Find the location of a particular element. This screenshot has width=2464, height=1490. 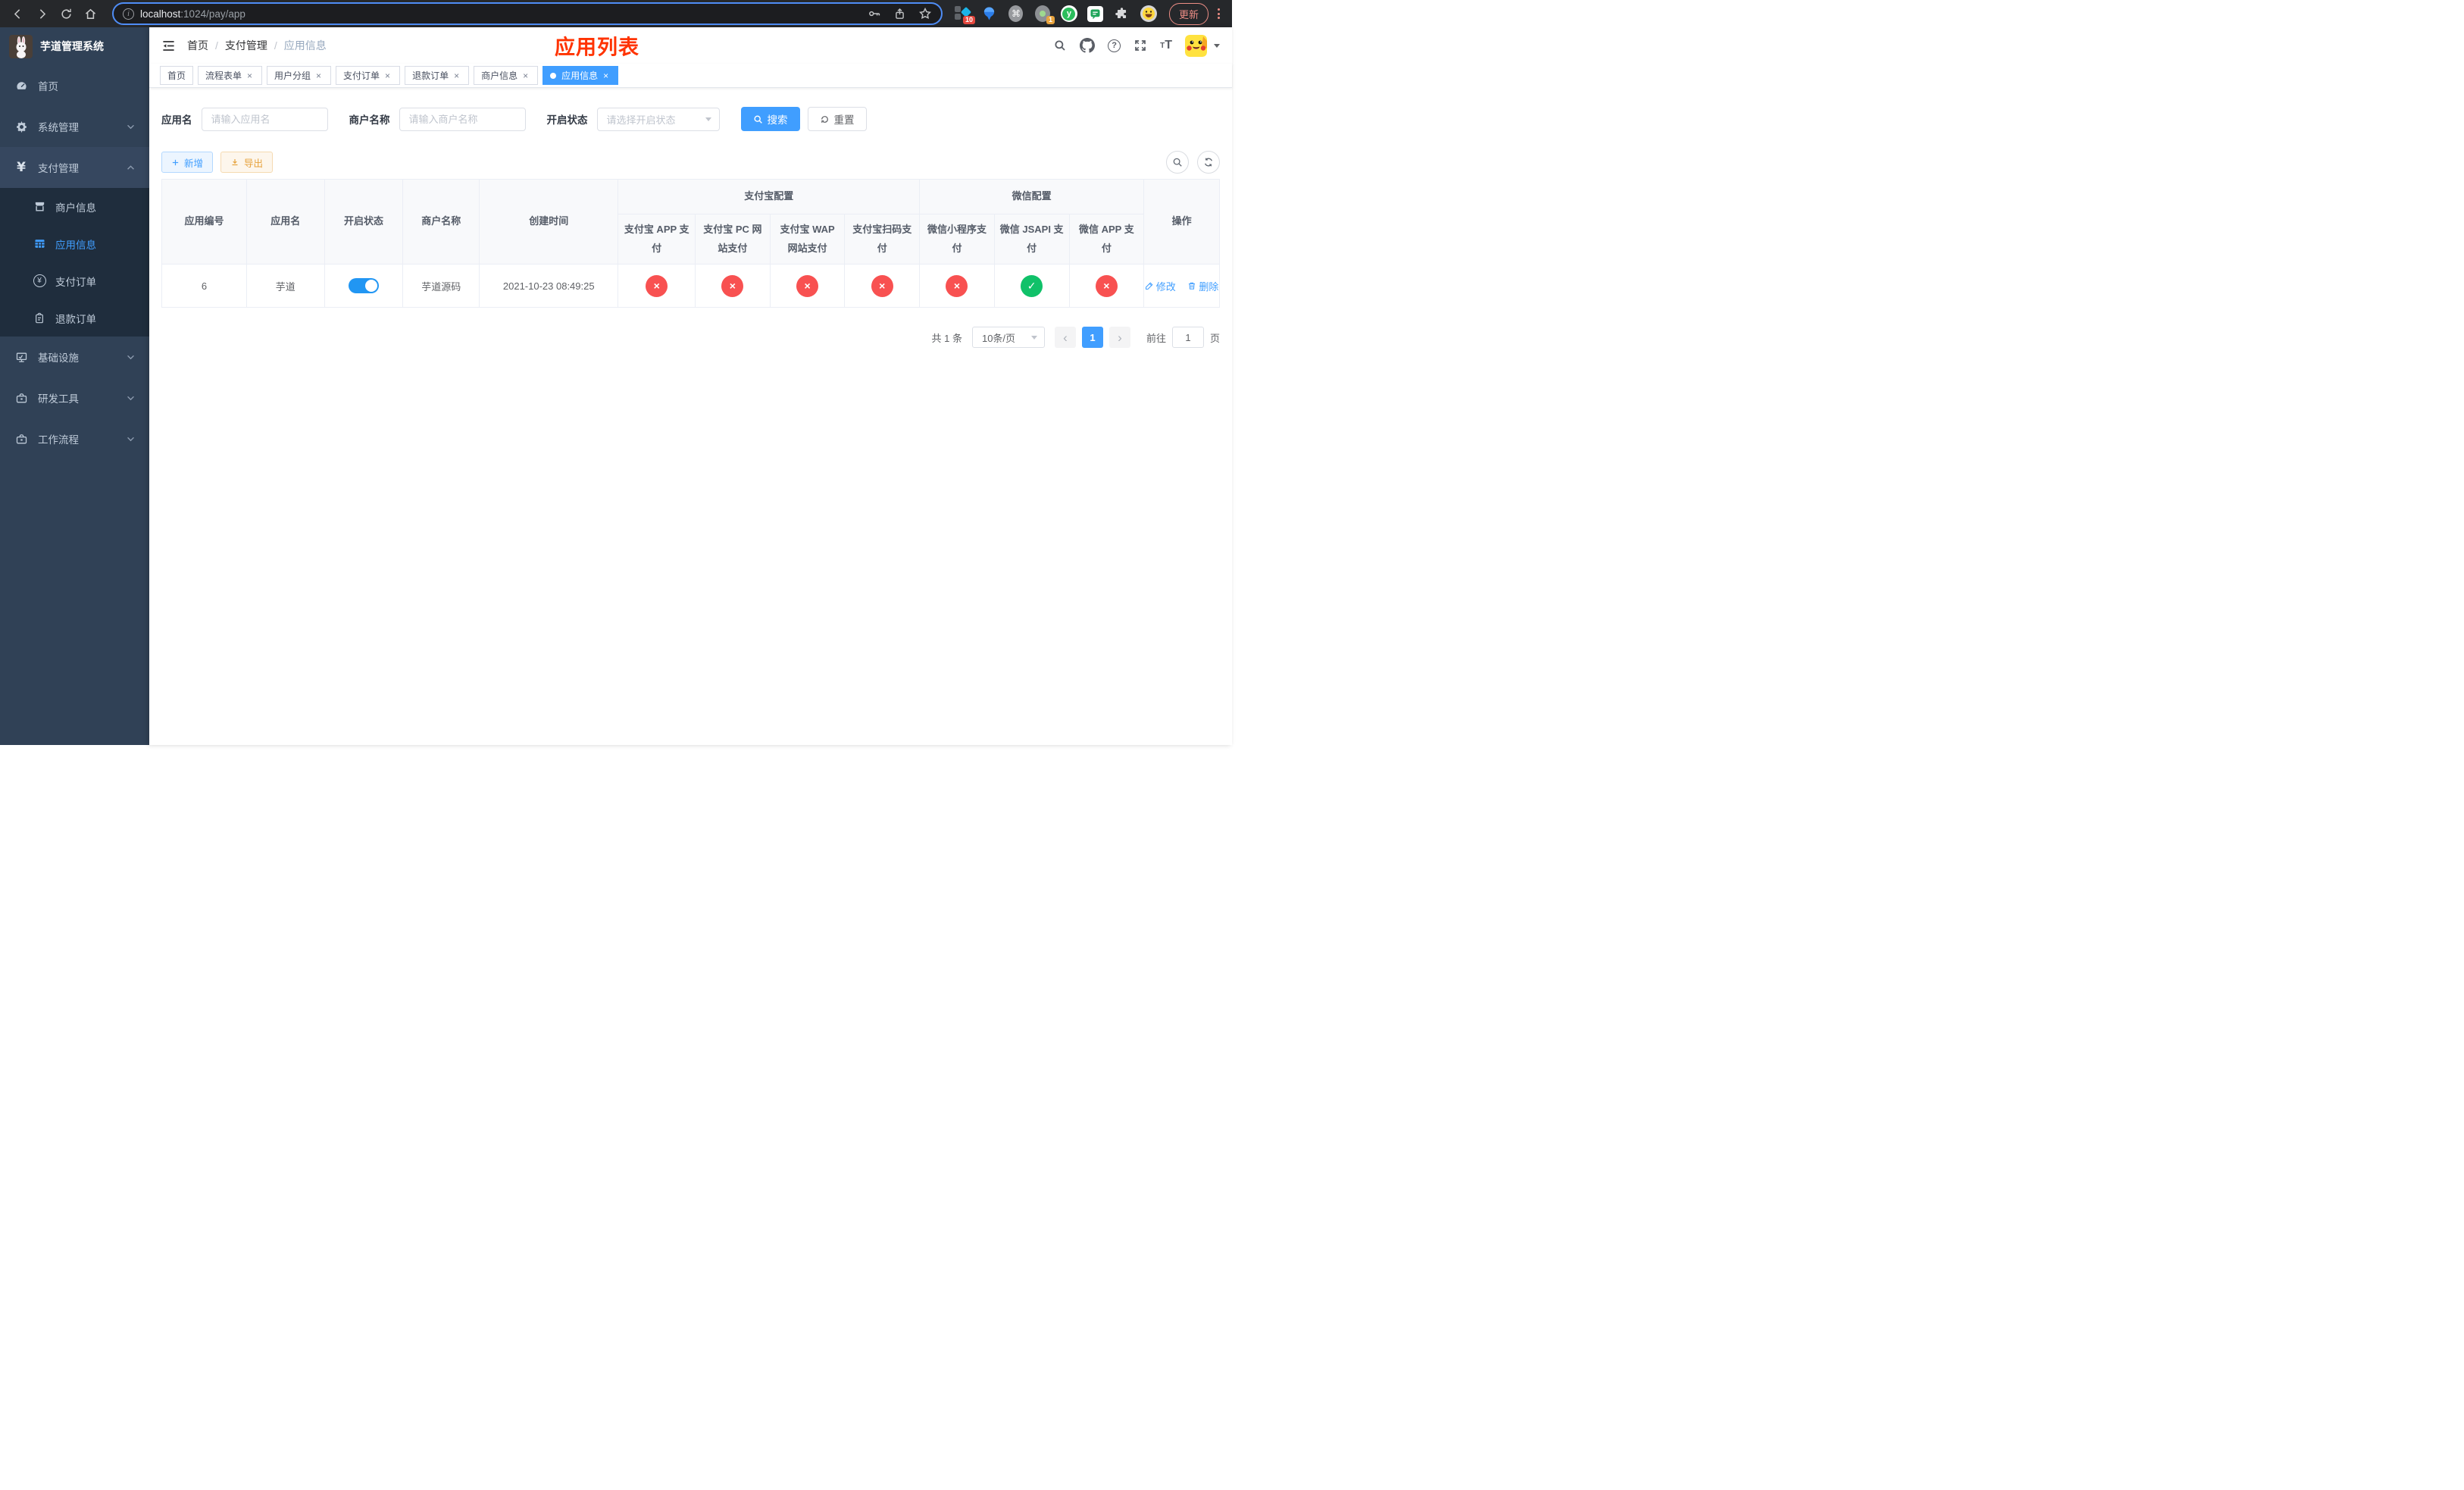

next-page-button is located at coordinates (1119, 338).